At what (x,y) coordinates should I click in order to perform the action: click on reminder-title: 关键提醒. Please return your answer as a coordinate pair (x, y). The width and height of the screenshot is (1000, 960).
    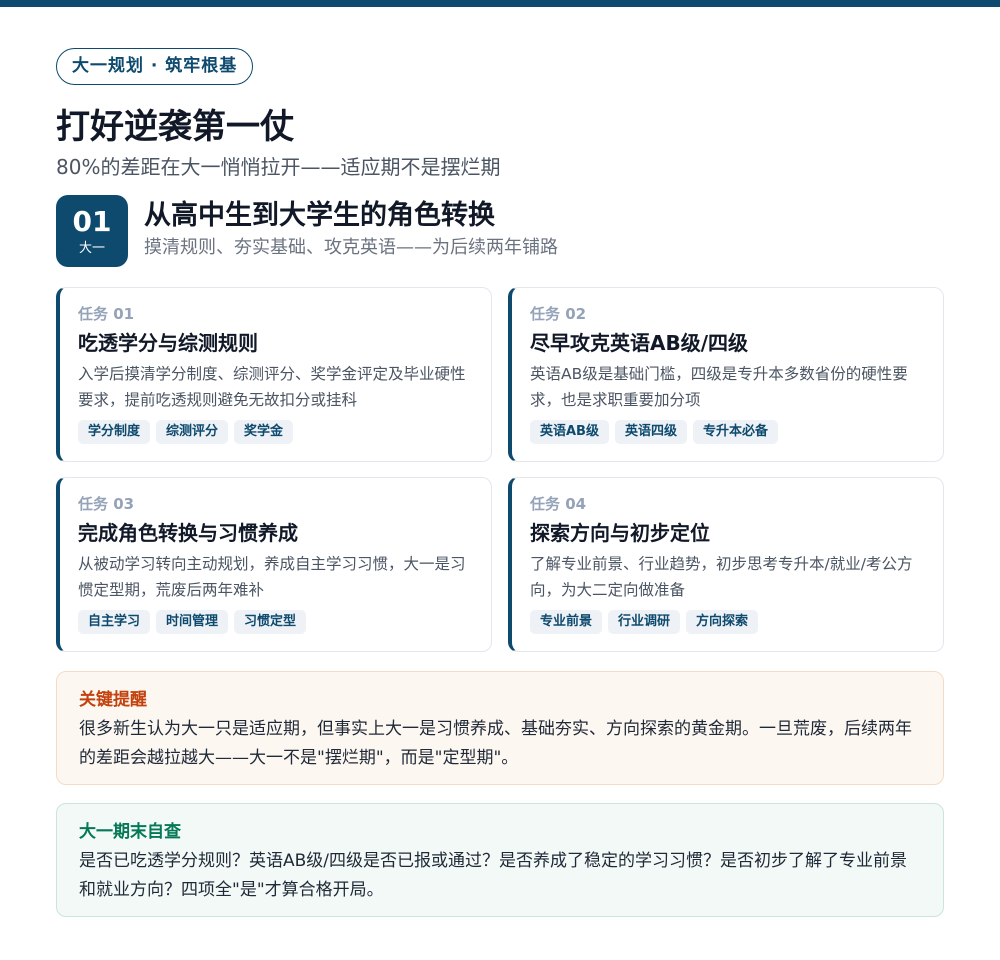
    Looking at the image, I should click on (113, 700).